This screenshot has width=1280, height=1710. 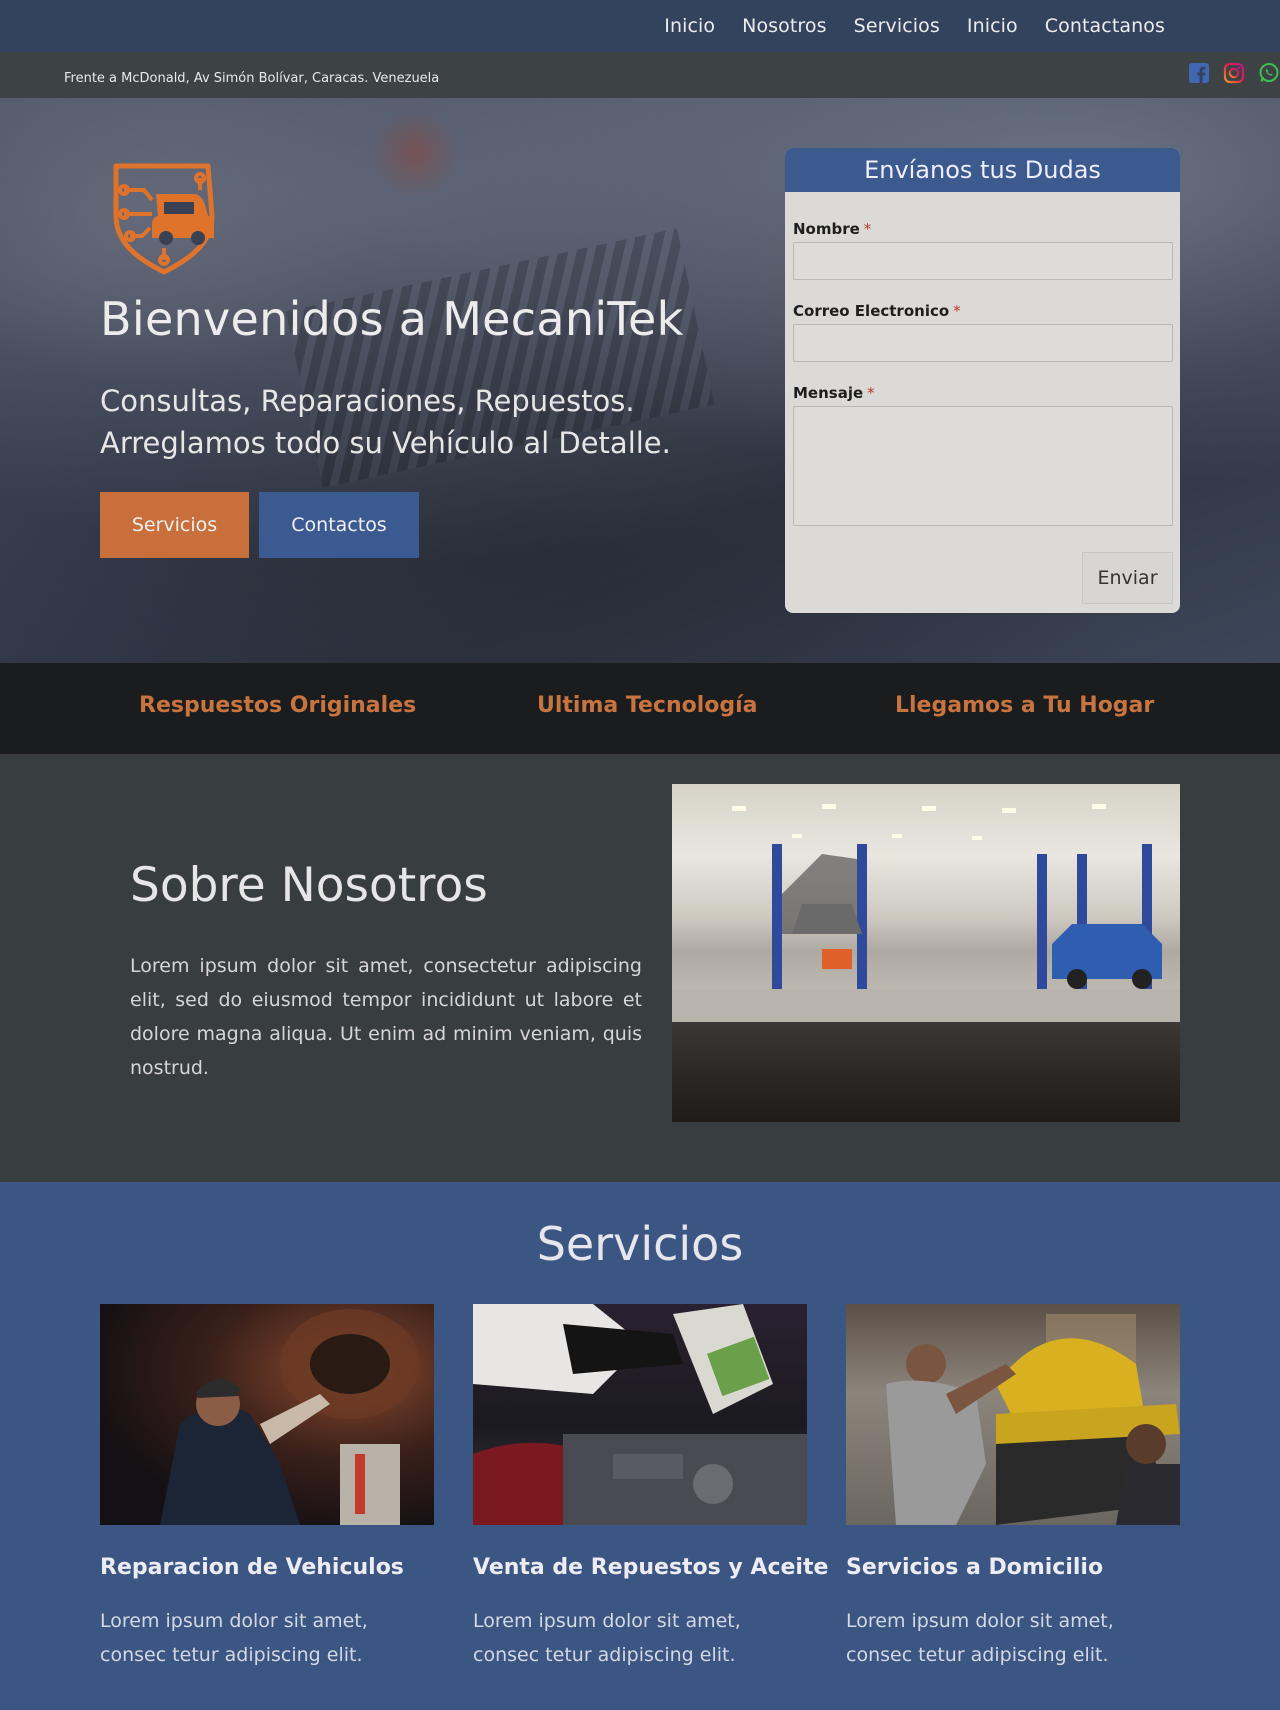 What do you see at coordinates (647, 705) in the screenshot?
I see `feature-latest-tech: Ultima Tecnología` at bounding box center [647, 705].